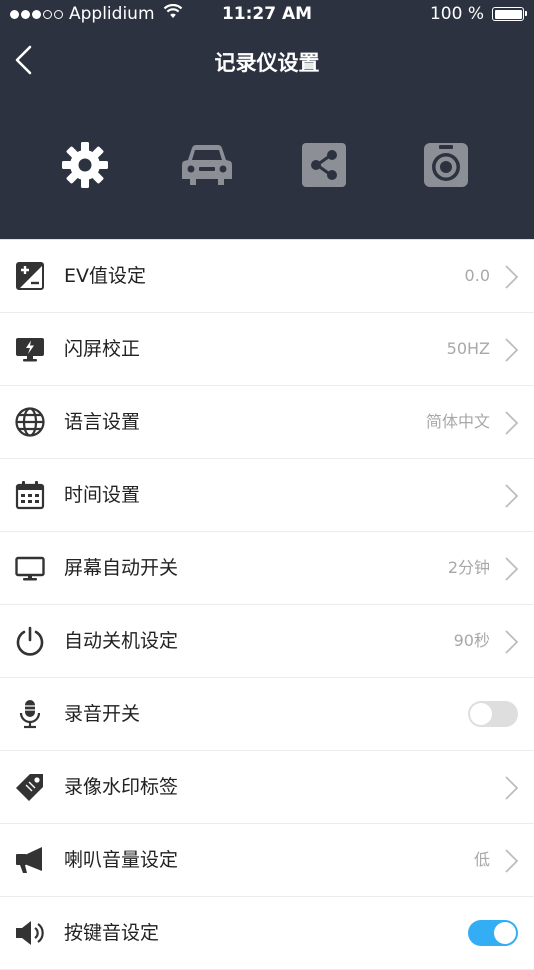 Image resolution: width=534 pixels, height=970 pixels. I want to click on tab-camera, so click(446, 165).